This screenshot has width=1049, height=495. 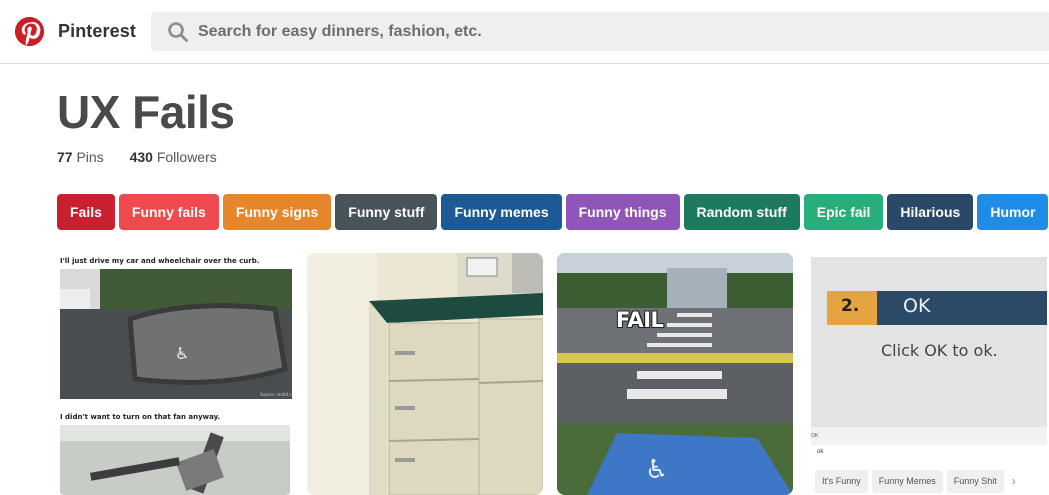 What do you see at coordinates (843, 212) in the screenshot?
I see `tag-epic-fail: Epic fail` at bounding box center [843, 212].